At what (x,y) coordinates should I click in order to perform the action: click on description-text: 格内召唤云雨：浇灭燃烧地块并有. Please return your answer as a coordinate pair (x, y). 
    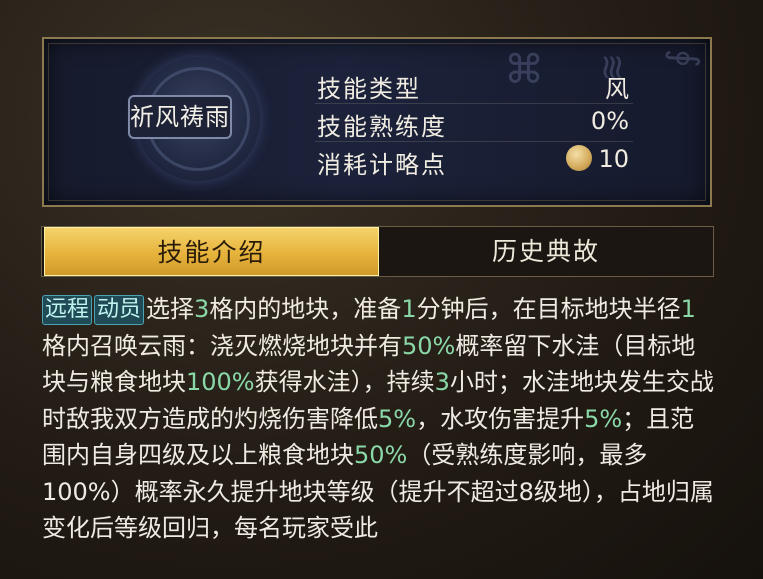
    Looking at the image, I should click on (222, 345).